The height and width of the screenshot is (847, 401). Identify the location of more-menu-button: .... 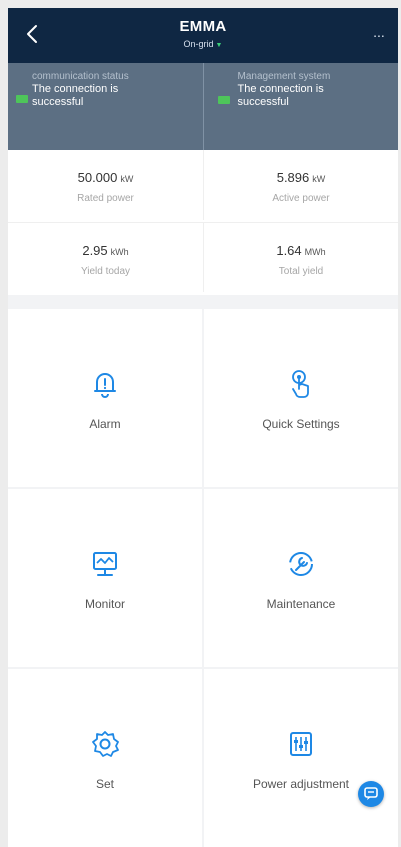
(379, 35).